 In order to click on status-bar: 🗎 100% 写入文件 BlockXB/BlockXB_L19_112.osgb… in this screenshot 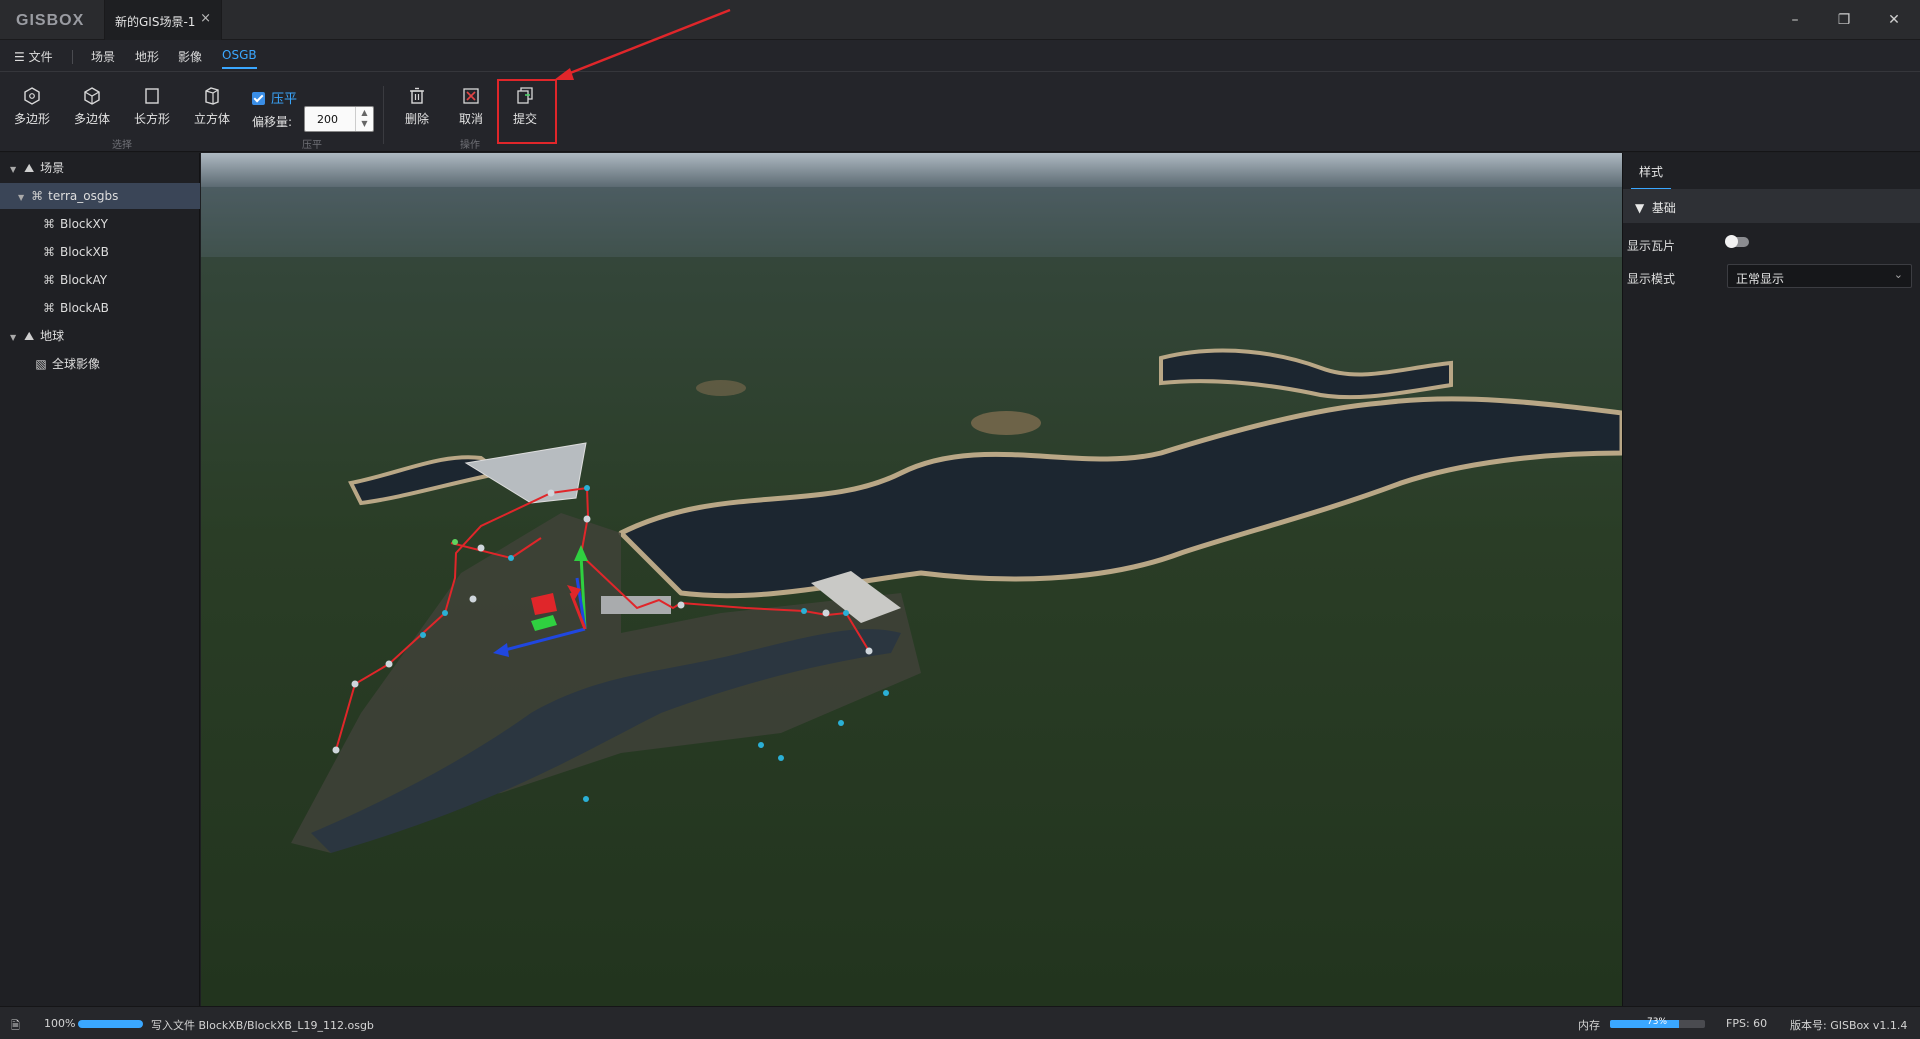, I will do `click(960, 1022)`.